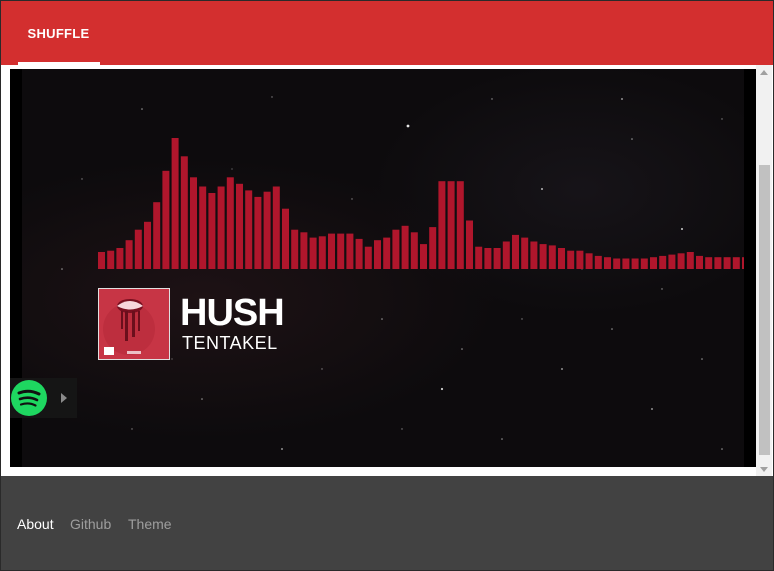 The image size is (774, 571). I want to click on footer-link-github: Github, so click(90, 524).